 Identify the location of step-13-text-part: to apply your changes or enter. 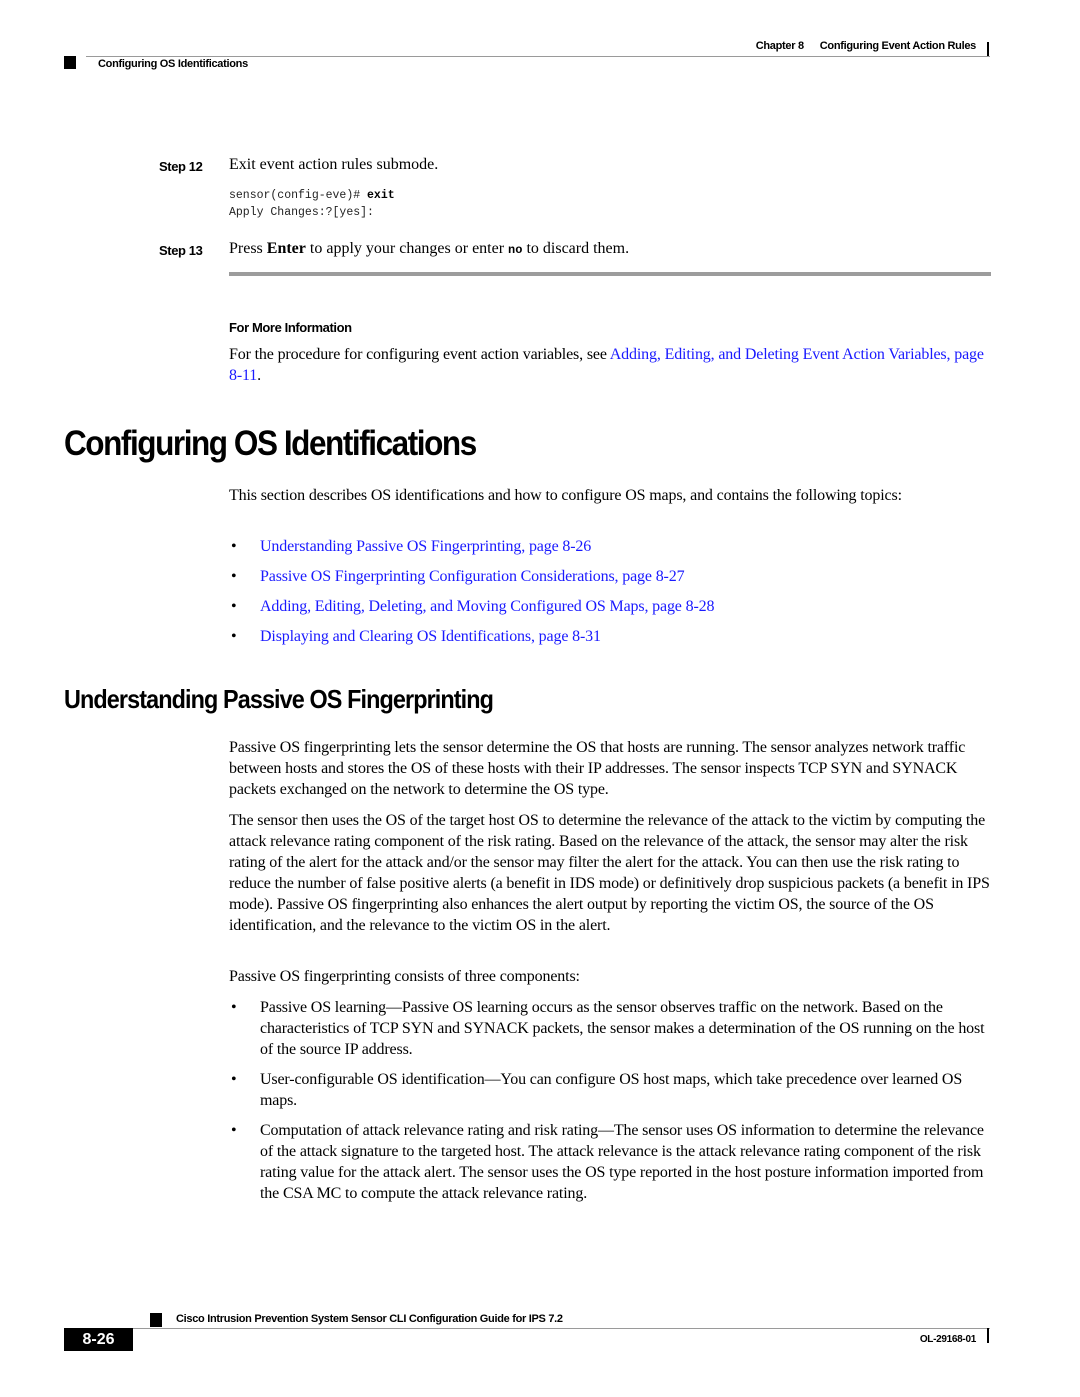
(407, 248).